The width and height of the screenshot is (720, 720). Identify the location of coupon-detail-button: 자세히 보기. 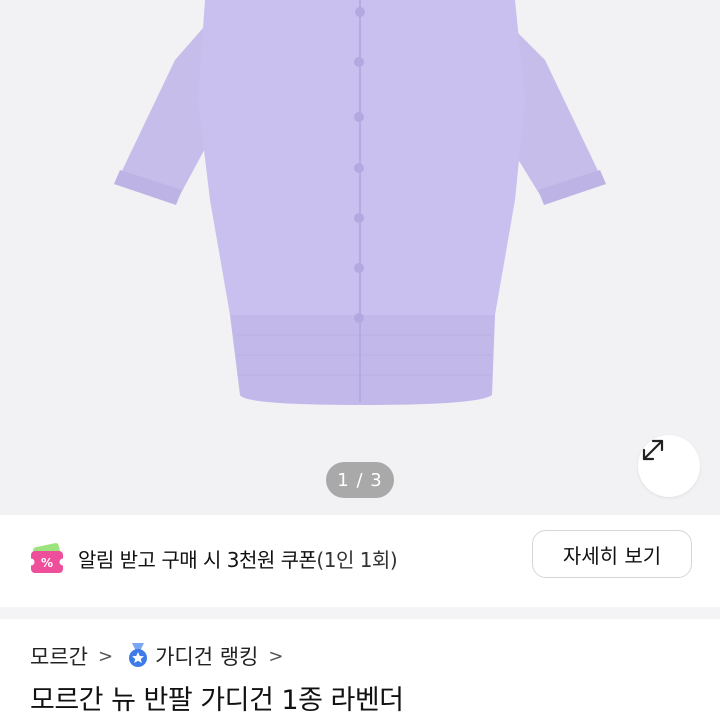
(612, 554).